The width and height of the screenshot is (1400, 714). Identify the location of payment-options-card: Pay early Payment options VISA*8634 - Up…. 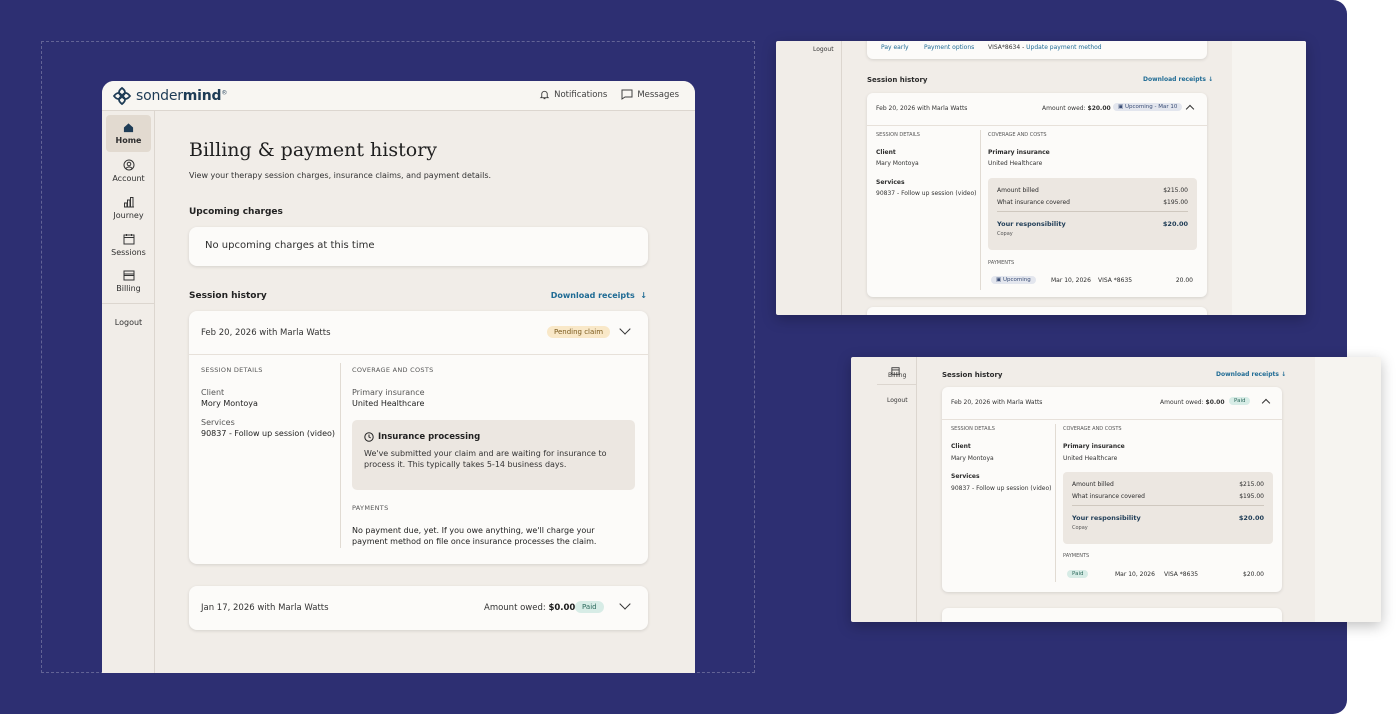
(1037, 50).